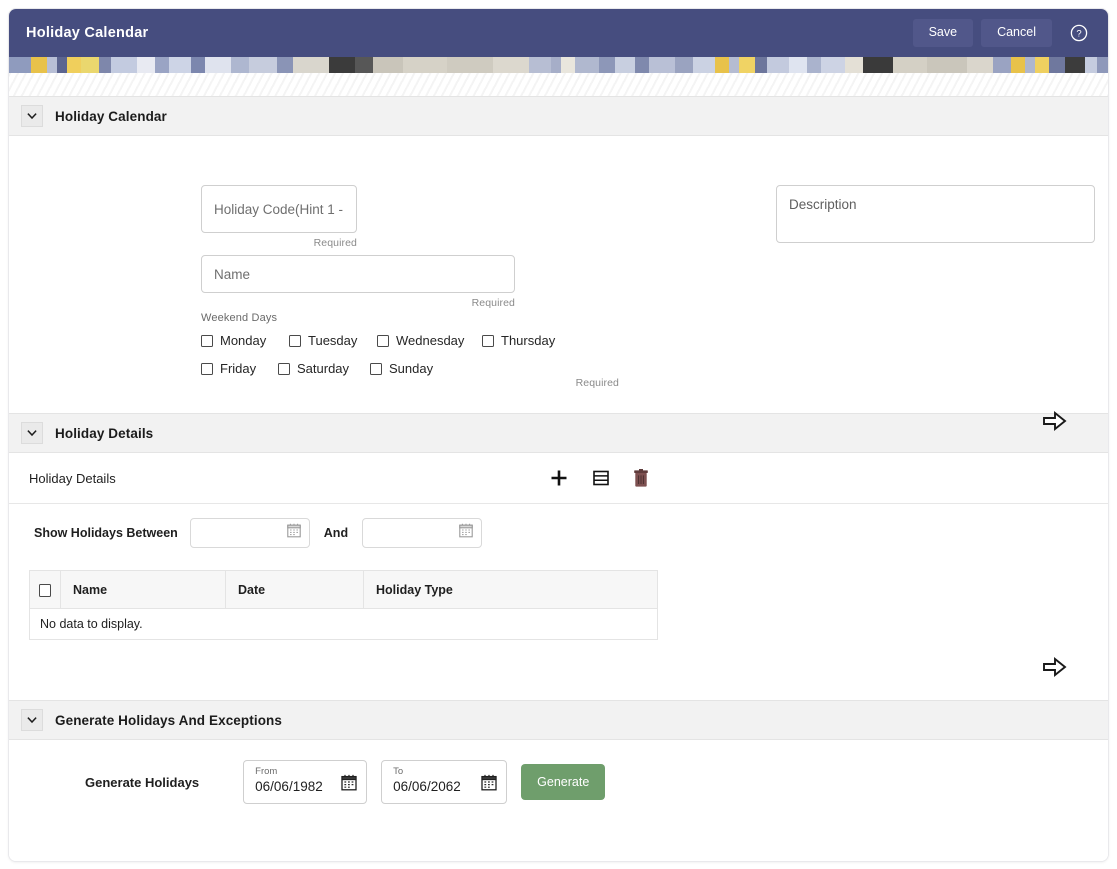 The width and height of the screenshot is (1117, 869). I want to click on checkbox-wednesday: Wednesday, so click(429, 340).